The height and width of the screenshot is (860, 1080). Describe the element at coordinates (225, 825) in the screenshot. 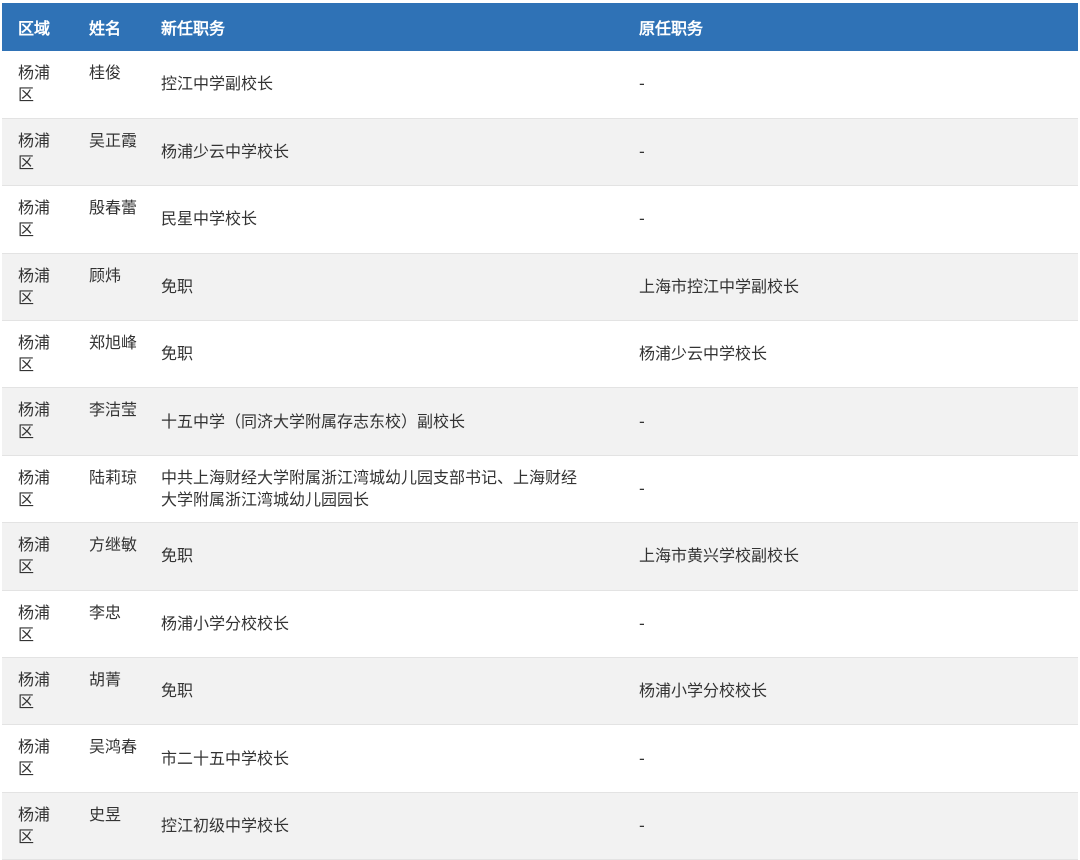

I see `cell-new-post: 控江初级中学校长` at that location.